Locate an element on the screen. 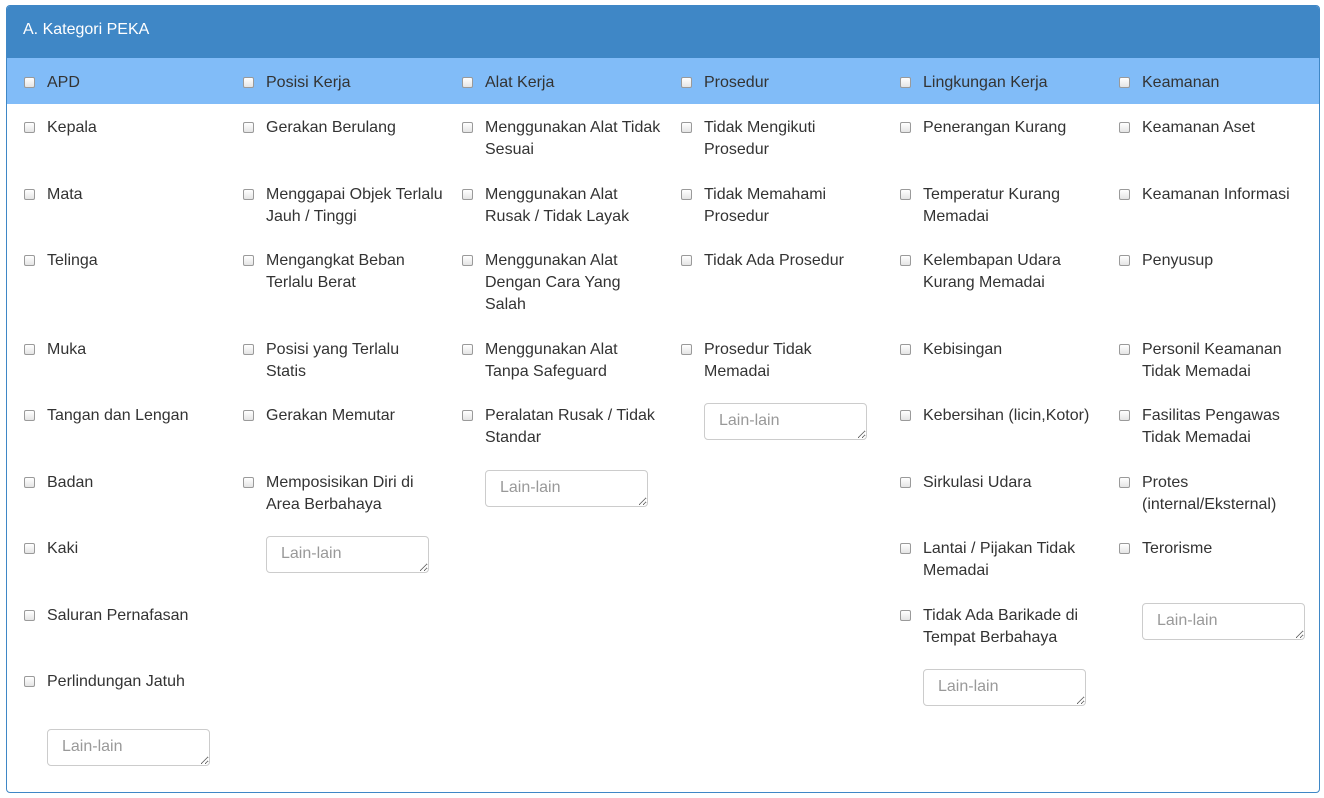  option-item: Menggunakan Alat Dengan Cara Yang Salah is located at coordinates (562, 283).